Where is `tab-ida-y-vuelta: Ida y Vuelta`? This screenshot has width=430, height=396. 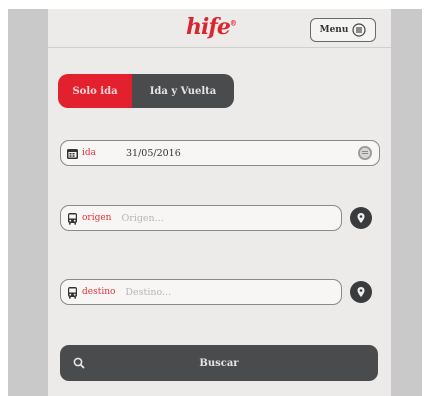 tab-ida-y-vuelta: Ida y Vuelta is located at coordinates (183, 91).